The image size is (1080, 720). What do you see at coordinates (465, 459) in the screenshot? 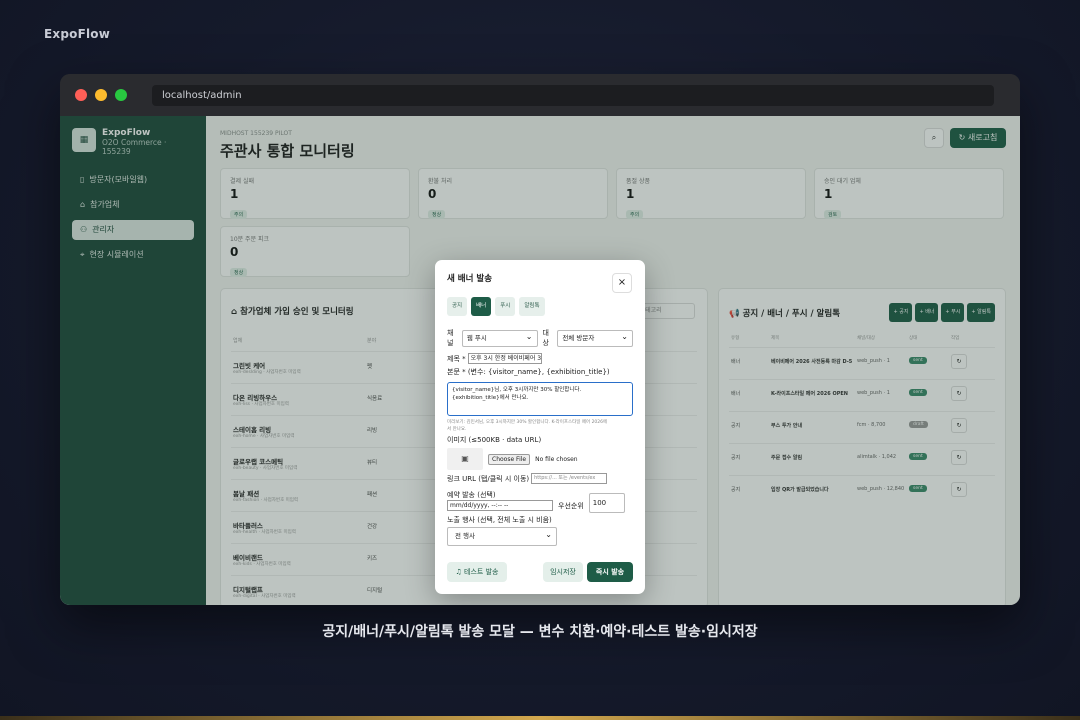
I see `image-icon: ▣` at bounding box center [465, 459].